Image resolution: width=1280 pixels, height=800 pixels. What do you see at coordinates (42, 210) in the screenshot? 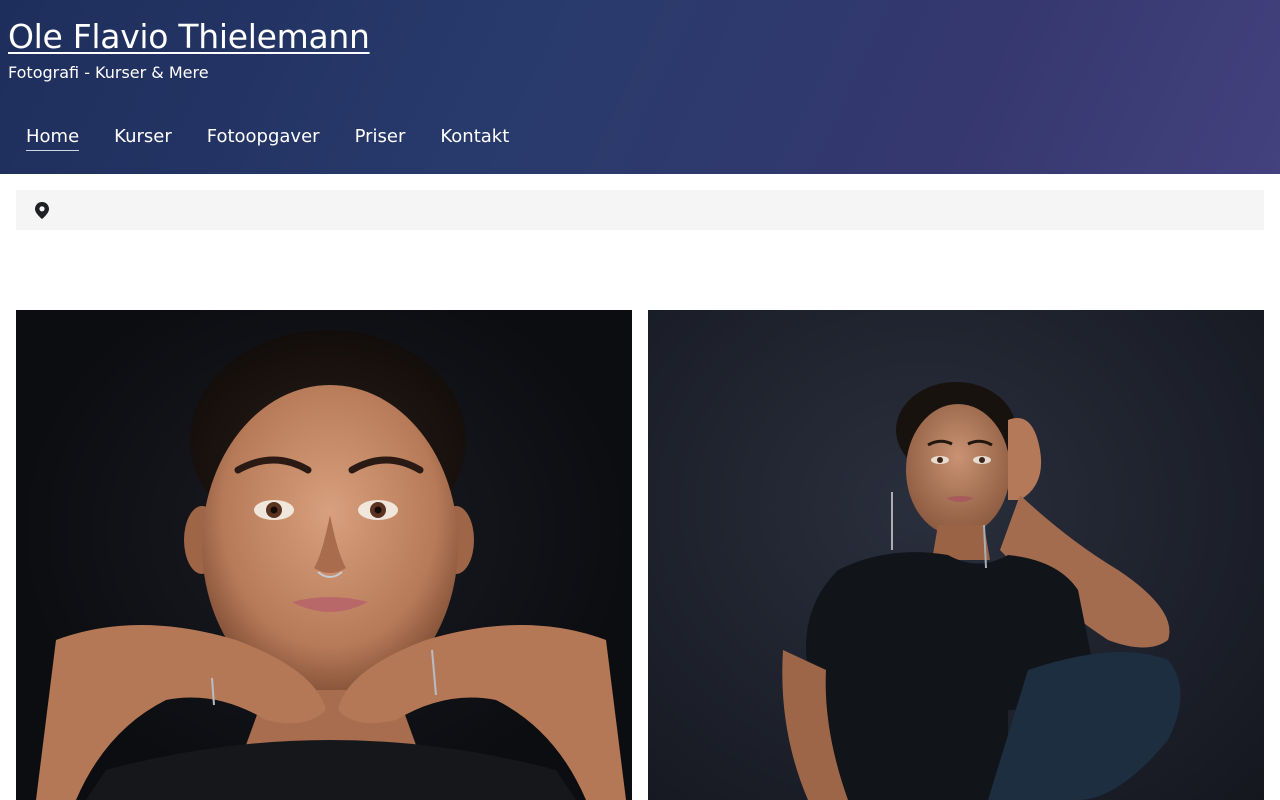
I see `location-pin-icon` at bounding box center [42, 210].